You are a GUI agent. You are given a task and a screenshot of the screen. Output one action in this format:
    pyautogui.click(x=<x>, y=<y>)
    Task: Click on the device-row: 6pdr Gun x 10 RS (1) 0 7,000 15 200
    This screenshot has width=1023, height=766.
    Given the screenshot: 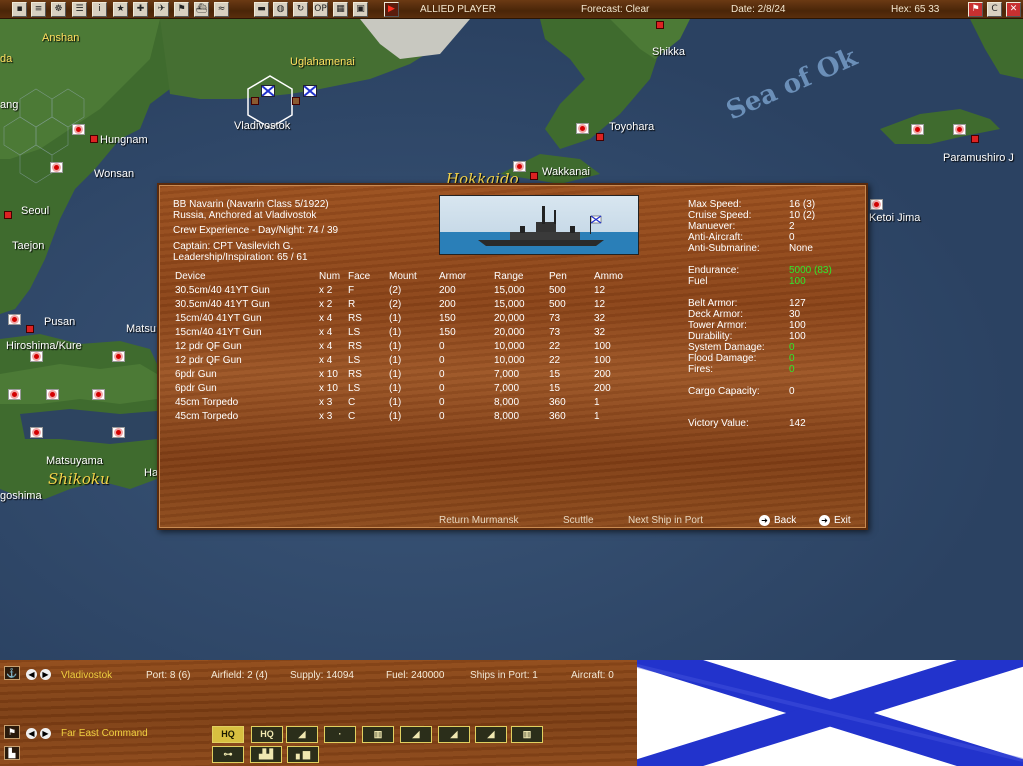 What is the action you would take?
    pyautogui.click(x=404, y=374)
    